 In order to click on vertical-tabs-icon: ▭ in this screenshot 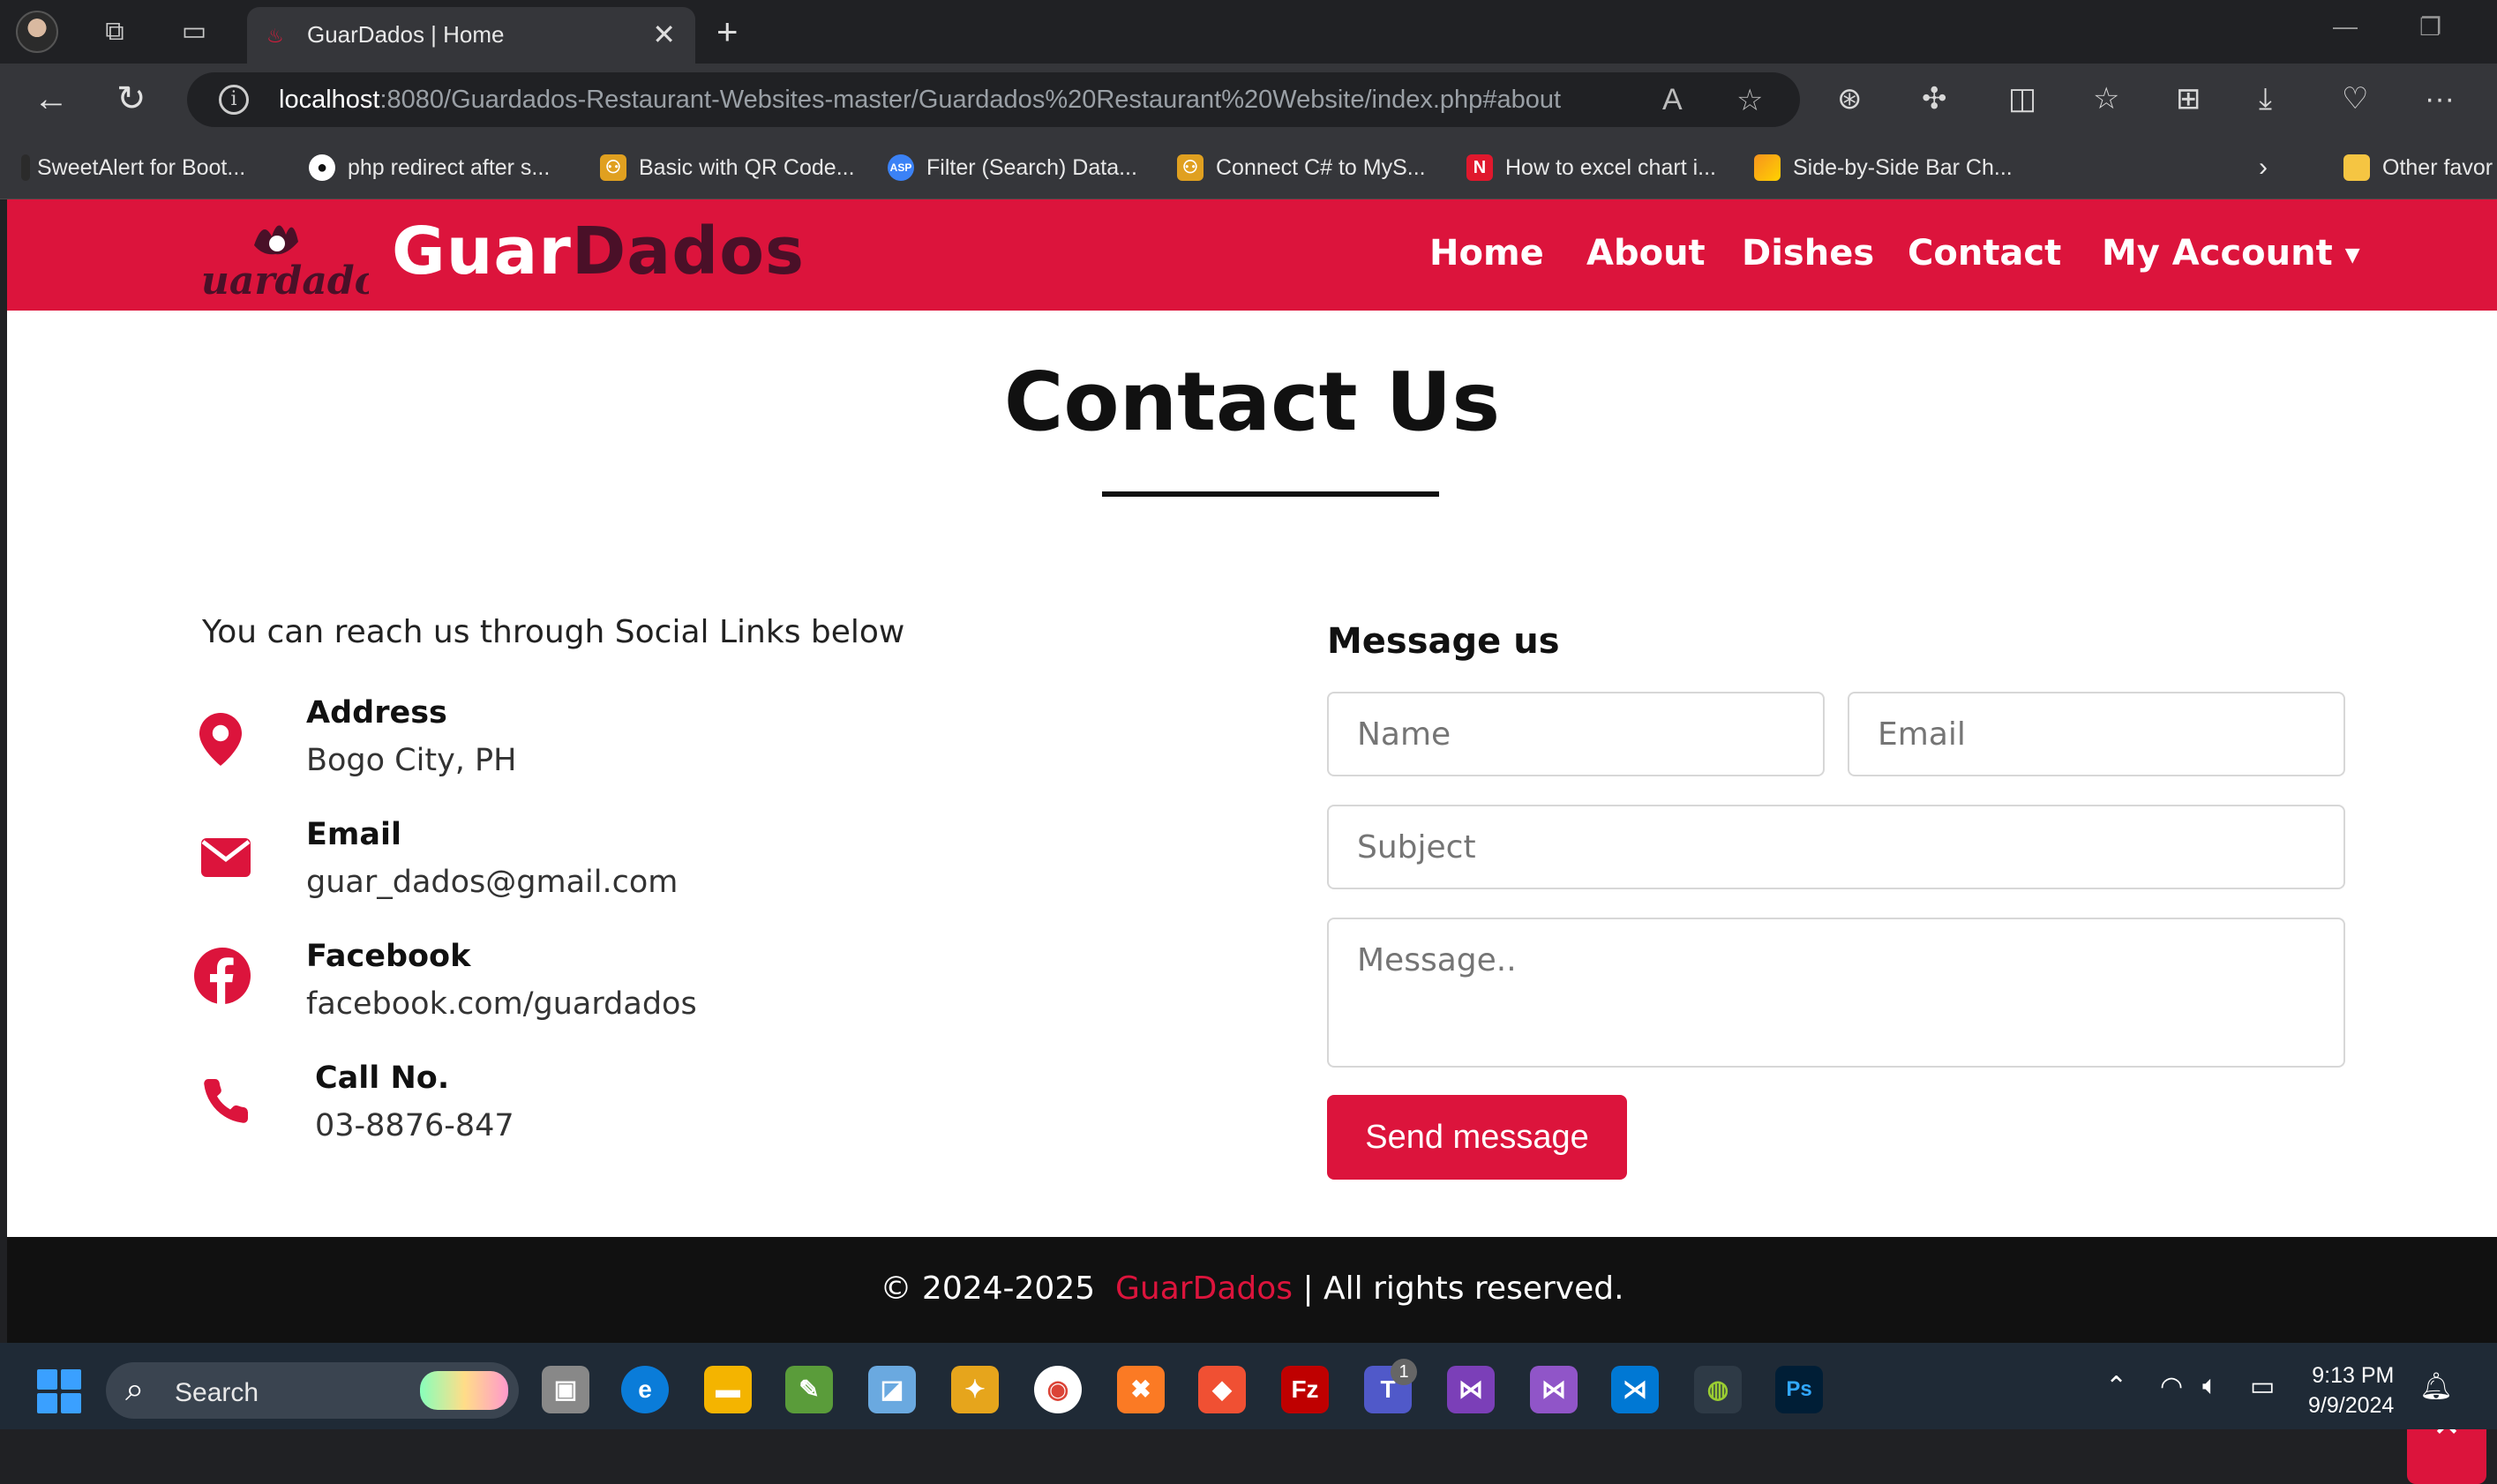, I will do `click(194, 32)`.